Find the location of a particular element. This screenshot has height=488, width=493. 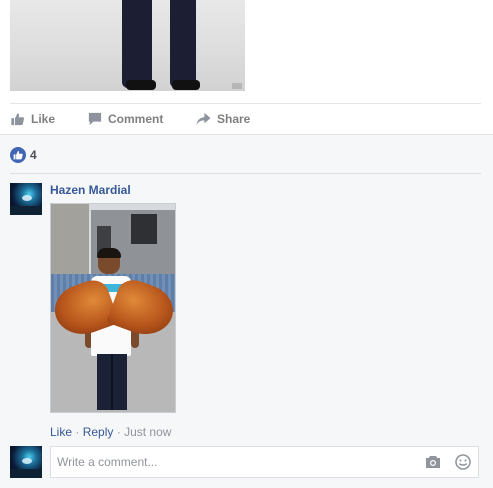

comment-meta: Like · Reply · Just now is located at coordinates (110, 432).